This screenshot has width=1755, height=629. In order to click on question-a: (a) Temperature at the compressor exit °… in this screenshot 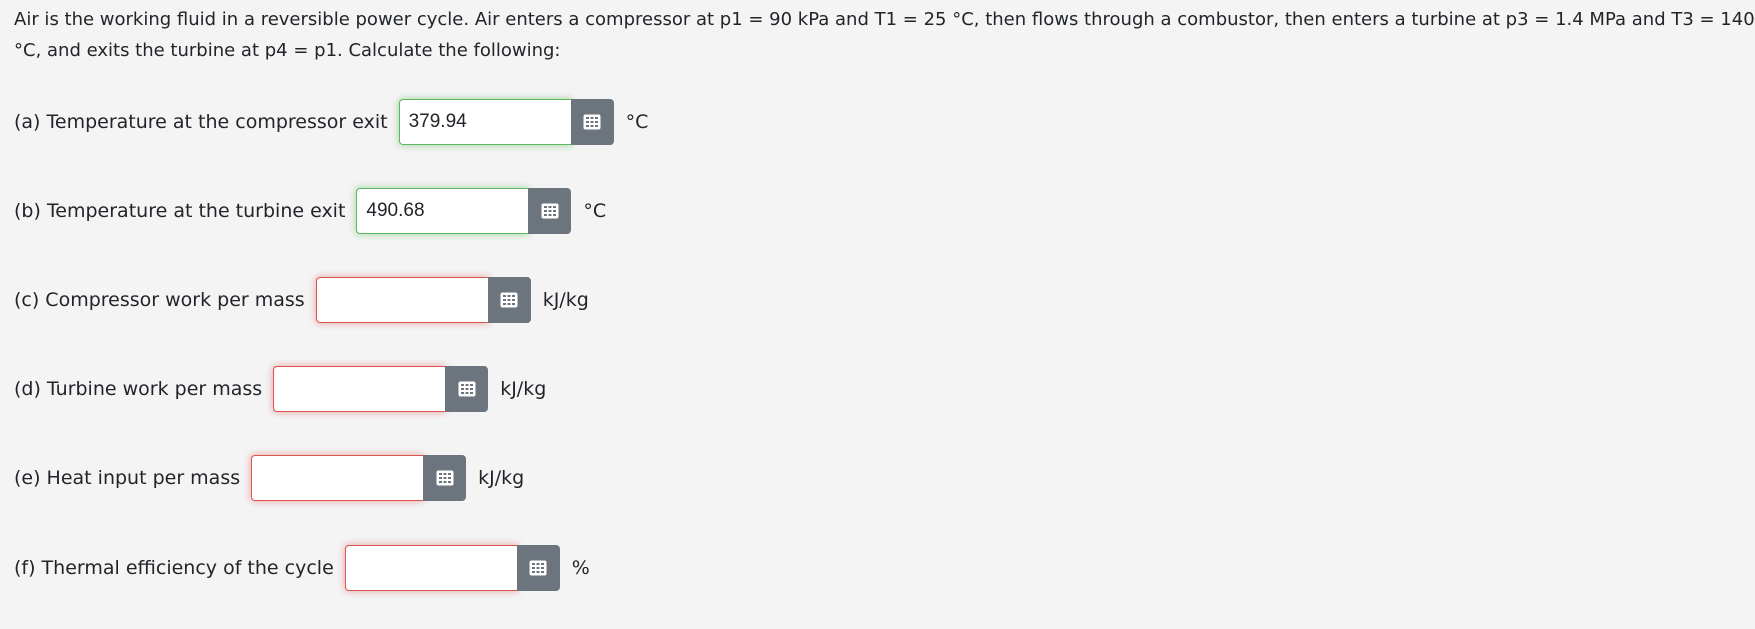, I will do `click(331, 122)`.